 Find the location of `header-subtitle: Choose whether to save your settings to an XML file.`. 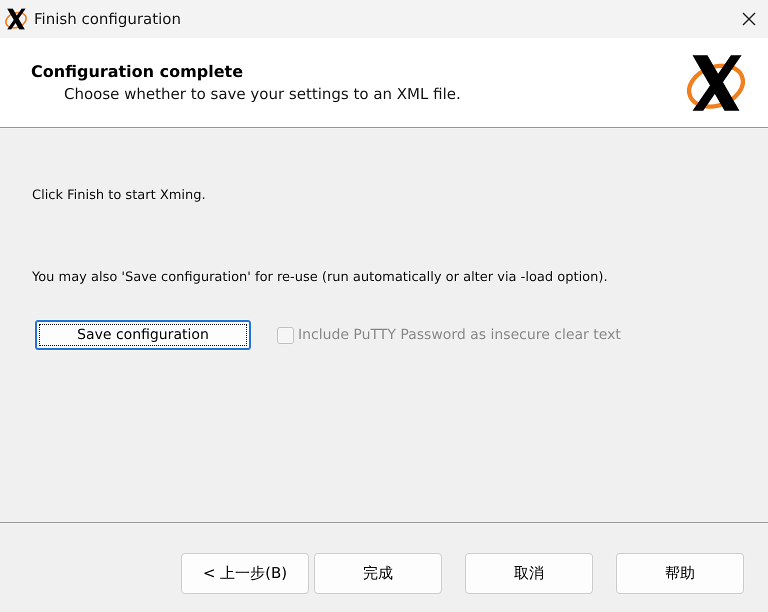

header-subtitle: Choose whether to save your settings to an XML file. is located at coordinates (262, 94).